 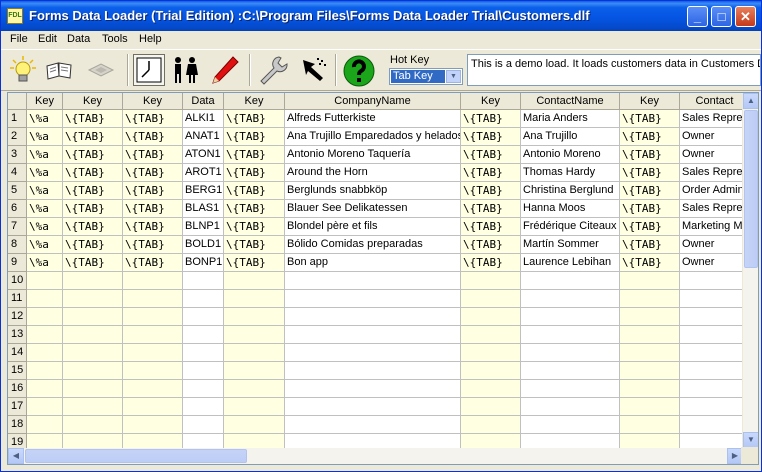 What do you see at coordinates (715, 263) in the screenshot?
I see `grid-cell: Owner` at bounding box center [715, 263].